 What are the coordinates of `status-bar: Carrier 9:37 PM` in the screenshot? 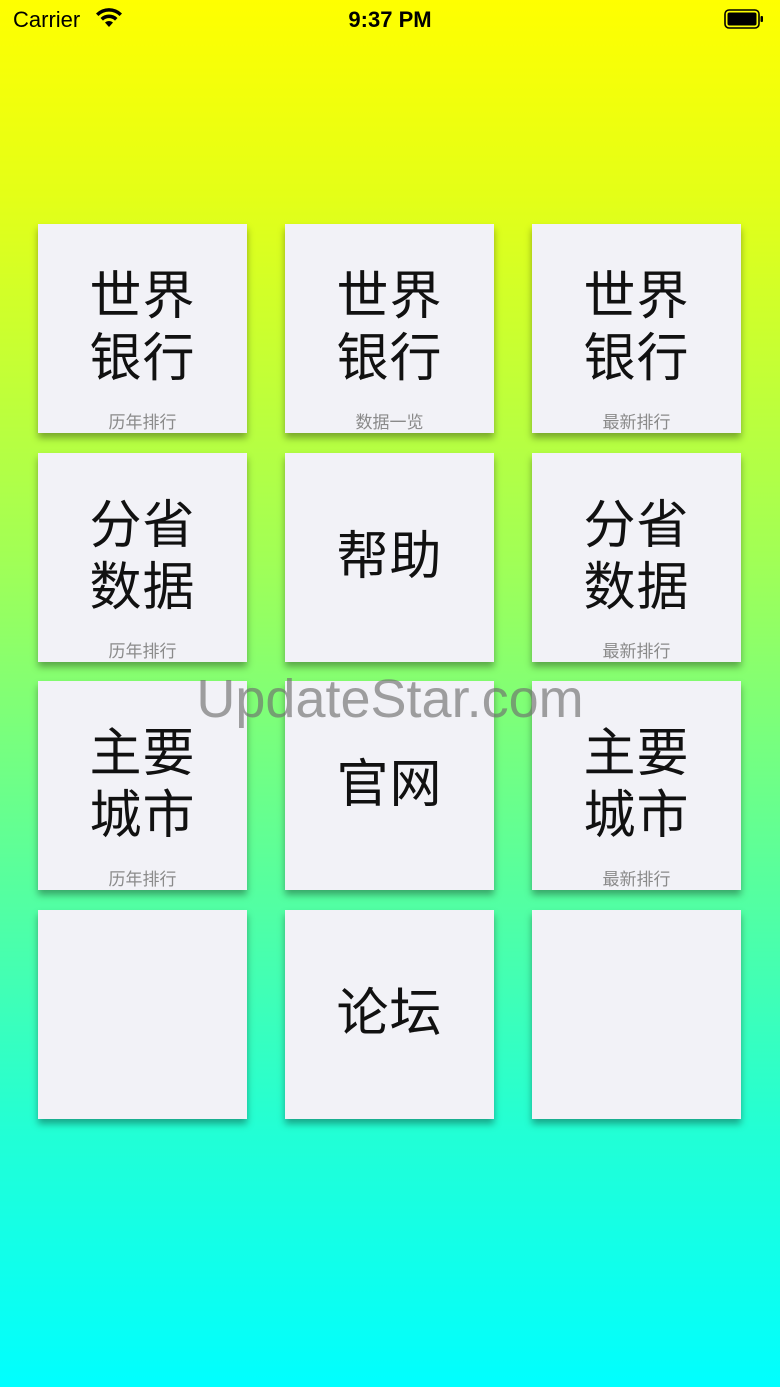 It's located at (390, 20).